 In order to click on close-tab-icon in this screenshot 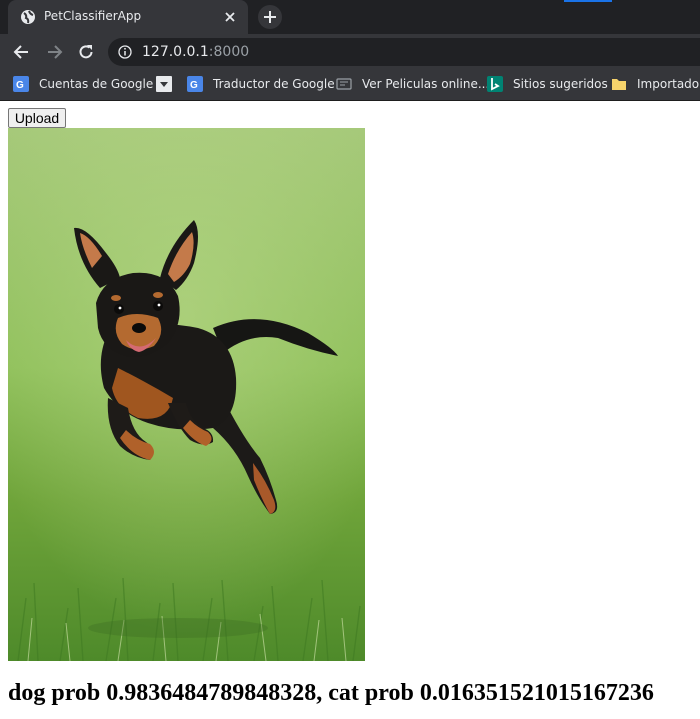, I will do `click(230, 17)`.